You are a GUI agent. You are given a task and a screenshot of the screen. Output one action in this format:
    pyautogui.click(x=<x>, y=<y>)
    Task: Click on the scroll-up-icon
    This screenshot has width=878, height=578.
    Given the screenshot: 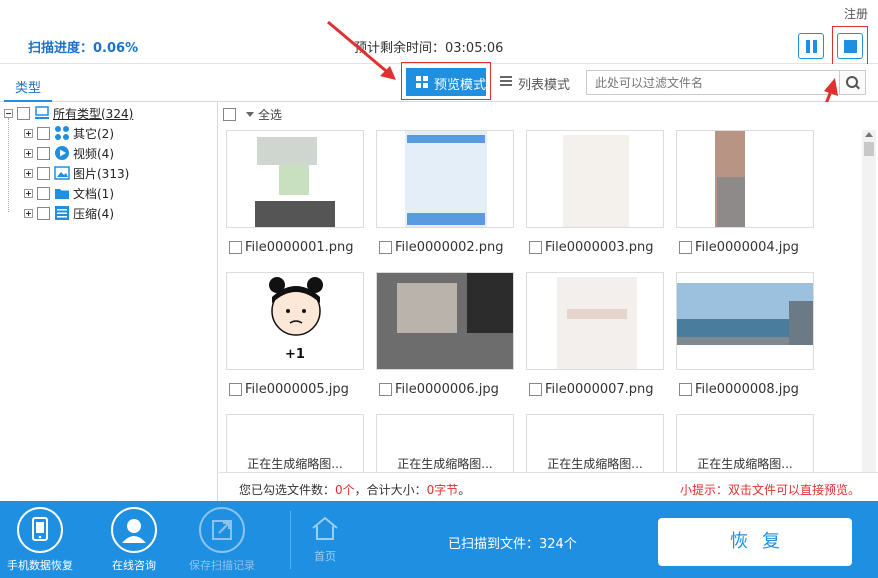 What is the action you would take?
    pyautogui.click(x=869, y=134)
    